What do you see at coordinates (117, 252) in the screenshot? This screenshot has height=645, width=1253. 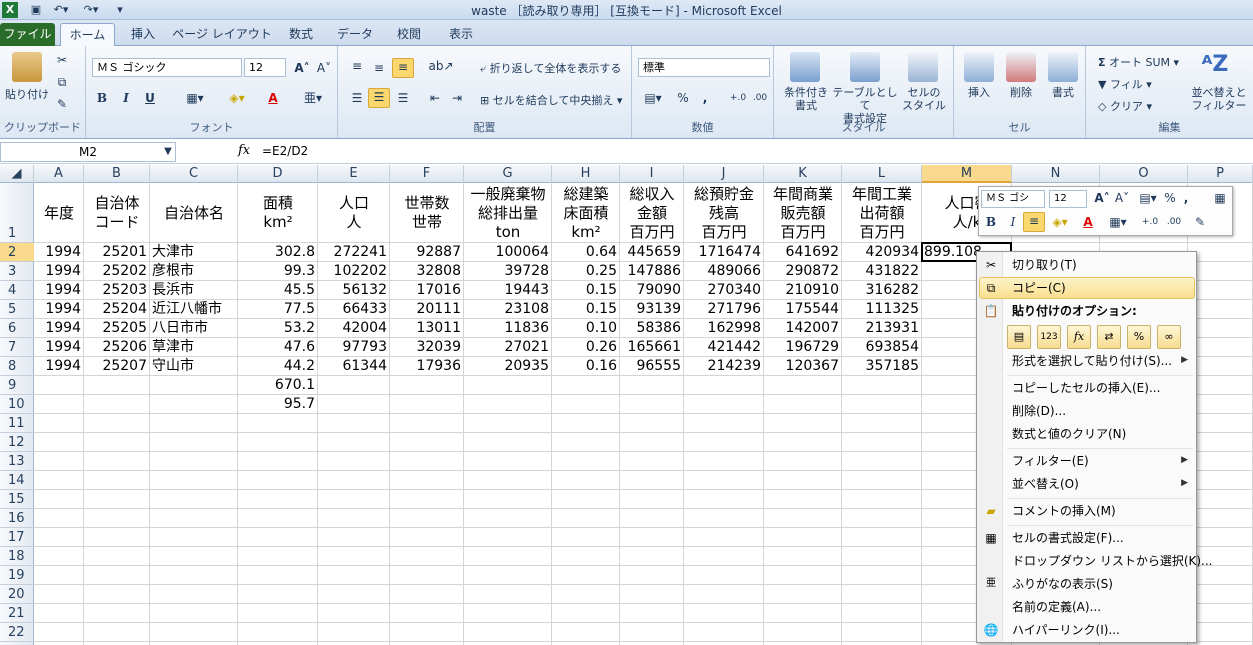 I see `table-cell: 25201` at bounding box center [117, 252].